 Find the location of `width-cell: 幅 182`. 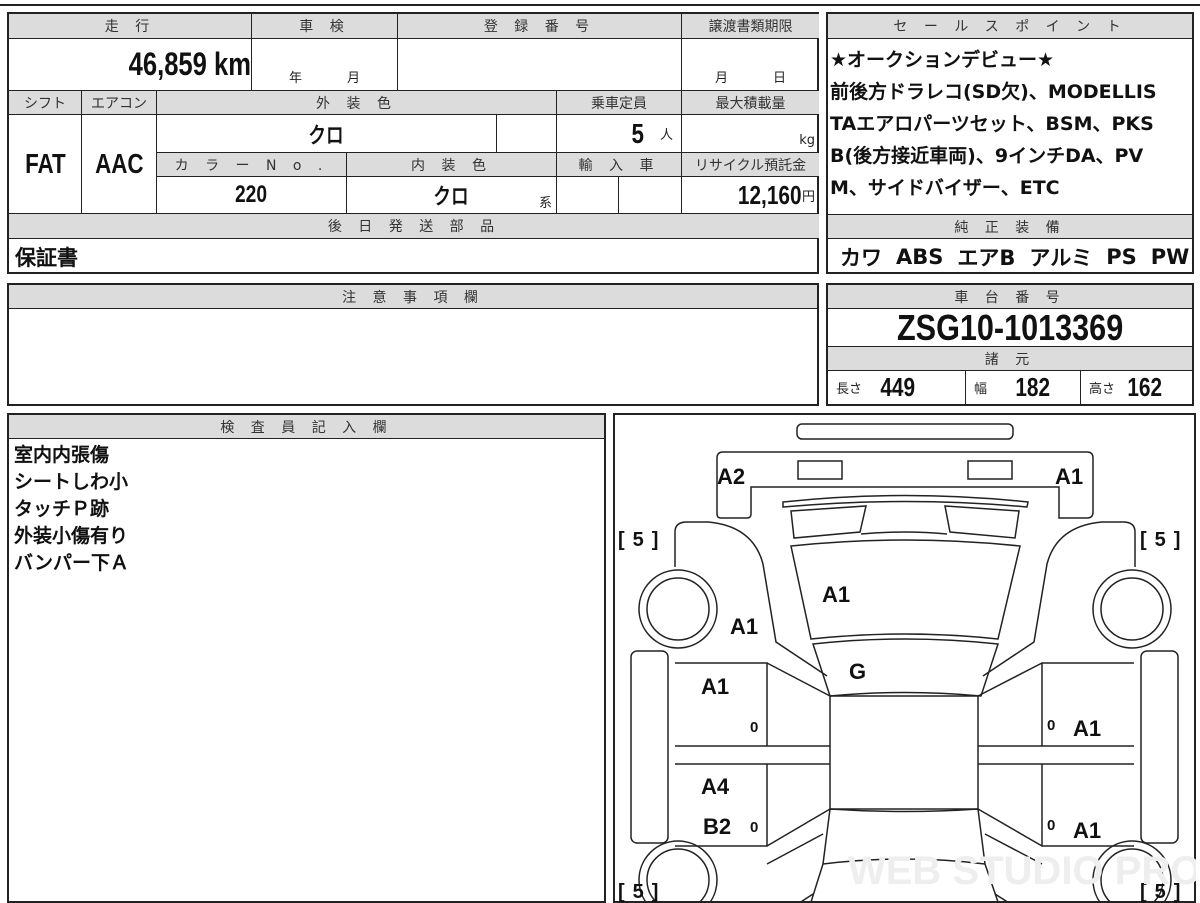

width-cell: 幅 182 is located at coordinates (1023, 387).